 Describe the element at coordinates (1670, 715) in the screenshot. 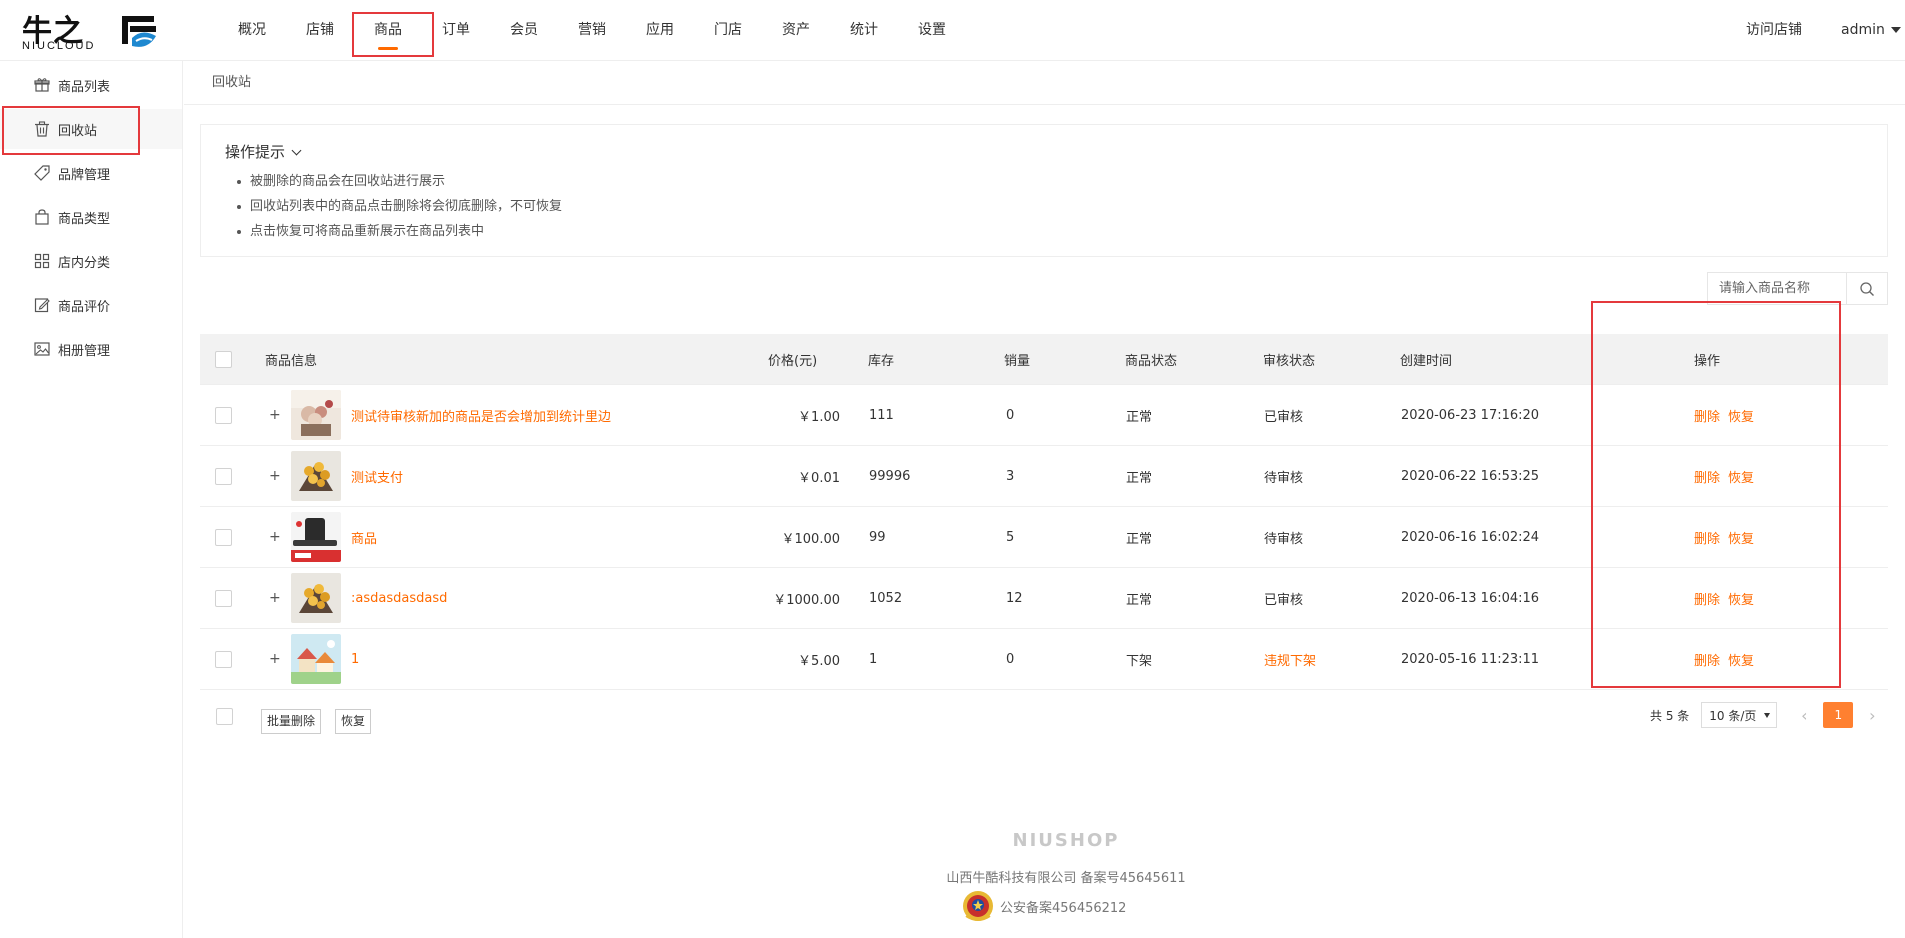

I see `total-count: 共 5 条` at that location.